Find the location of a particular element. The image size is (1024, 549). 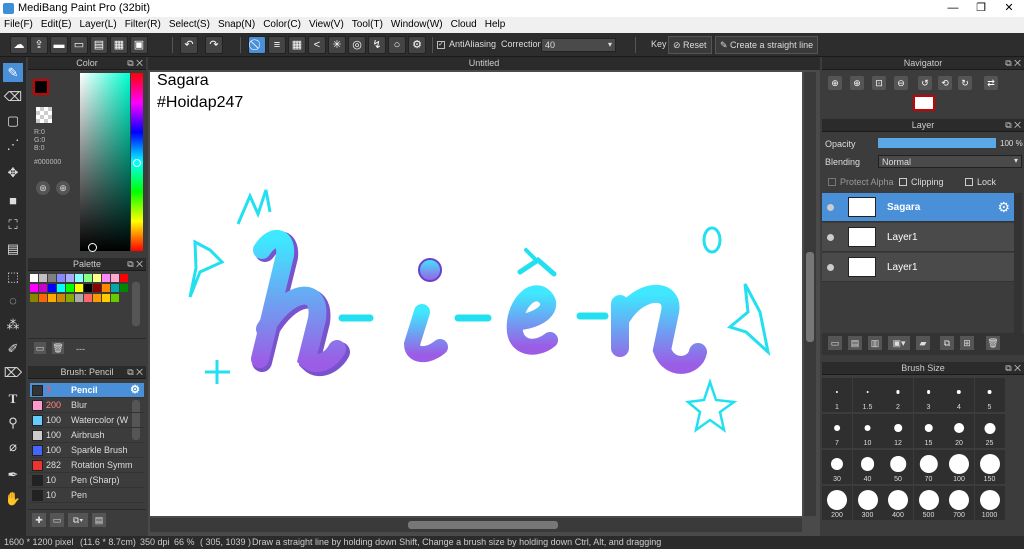

menu-select: Select(S) is located at coordinates (189, 23).